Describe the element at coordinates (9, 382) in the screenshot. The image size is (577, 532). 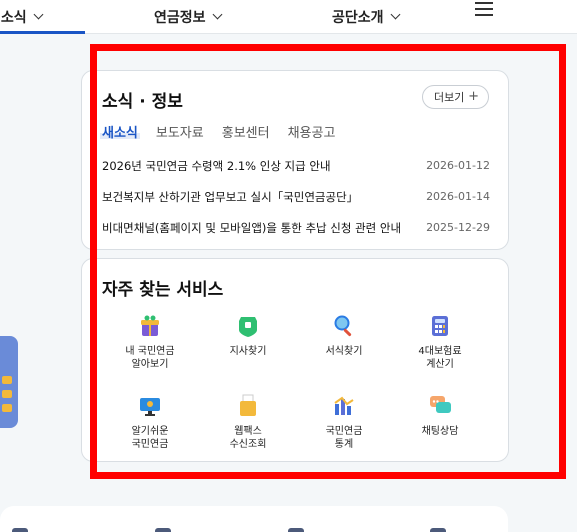
I see `calculator-illustration` at that location.